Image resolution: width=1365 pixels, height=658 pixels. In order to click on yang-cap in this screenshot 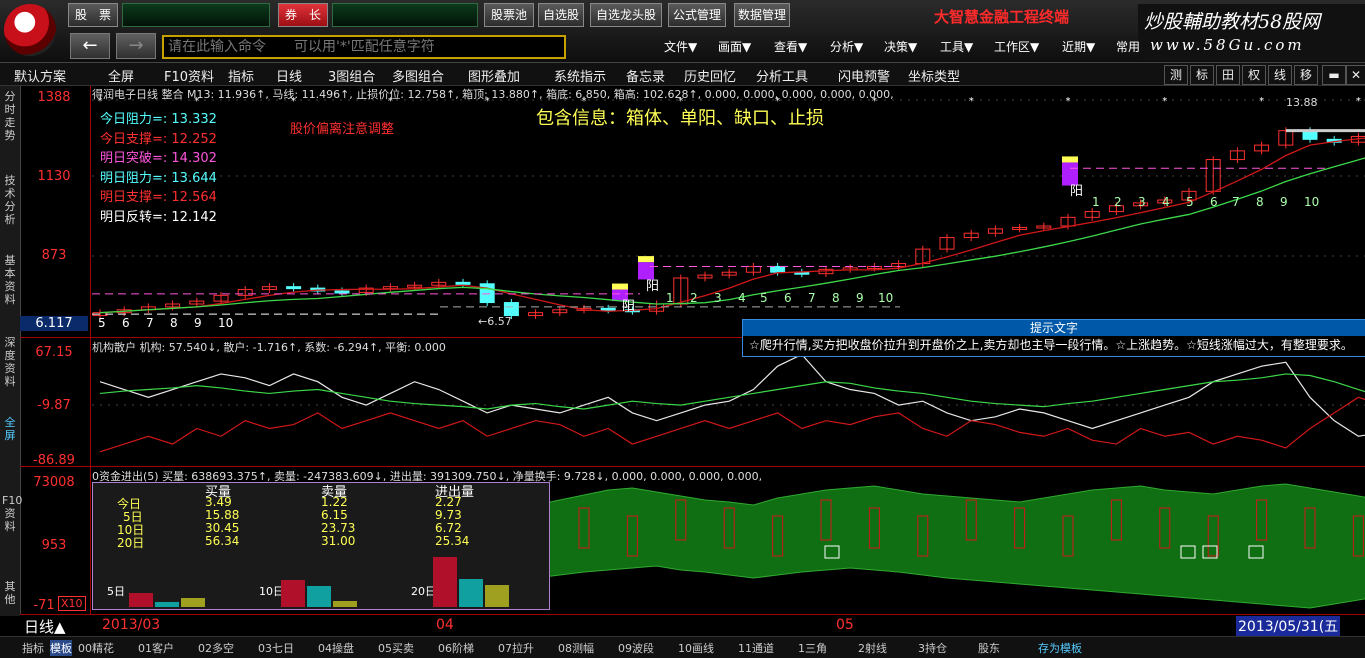, I will do `click(1070, 159)`.